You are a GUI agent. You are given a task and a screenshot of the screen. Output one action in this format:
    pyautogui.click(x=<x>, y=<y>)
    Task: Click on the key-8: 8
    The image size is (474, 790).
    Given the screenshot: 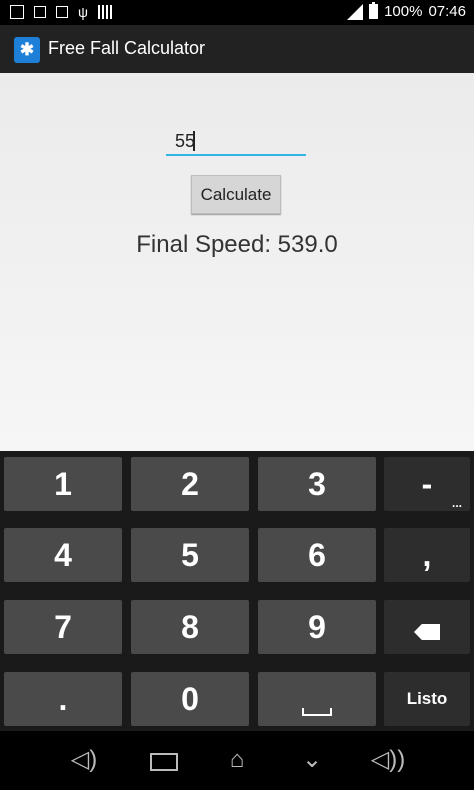 What is the action you would take?
    pyautogui.click(x=190, y=627)
    